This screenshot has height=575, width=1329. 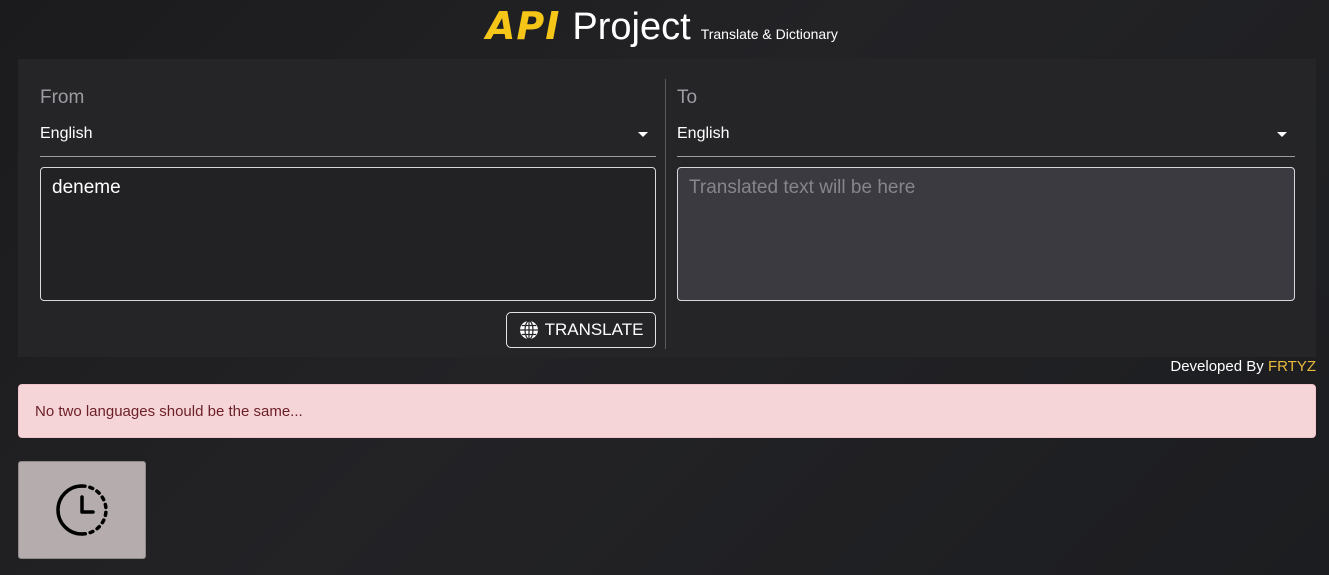 What do you see at coordinates (1292, 366) in the screenshot?
I see `developer-name-link: FRTYZ` at bounding box center [1292, 366].